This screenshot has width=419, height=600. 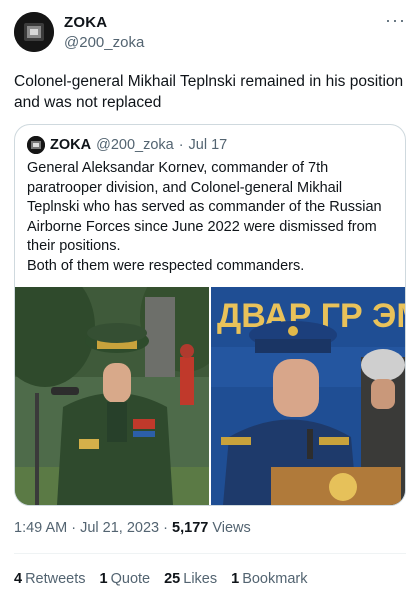 What do you see at coordinates (40, 528) in the screenshot?
I see `tweet-time: 1:49 AM` at bounding box center [40, 528].